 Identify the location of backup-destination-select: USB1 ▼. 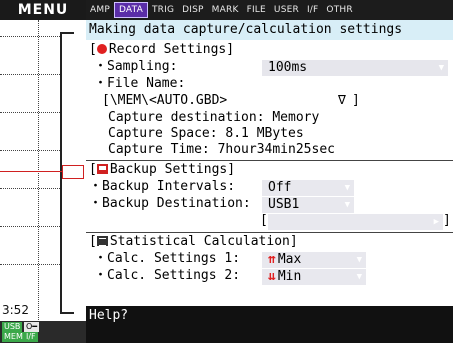
(308, 205).